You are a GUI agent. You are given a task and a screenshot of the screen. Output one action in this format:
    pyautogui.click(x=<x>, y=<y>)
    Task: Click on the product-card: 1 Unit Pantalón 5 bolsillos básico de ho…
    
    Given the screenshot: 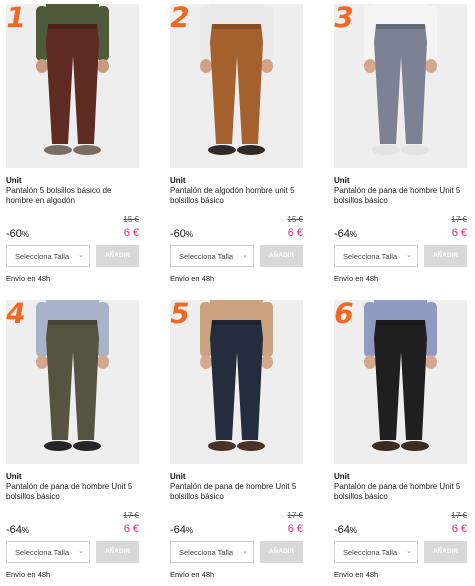 What is the action you would take?
    pyautogui.click(x=72, y=145)
    